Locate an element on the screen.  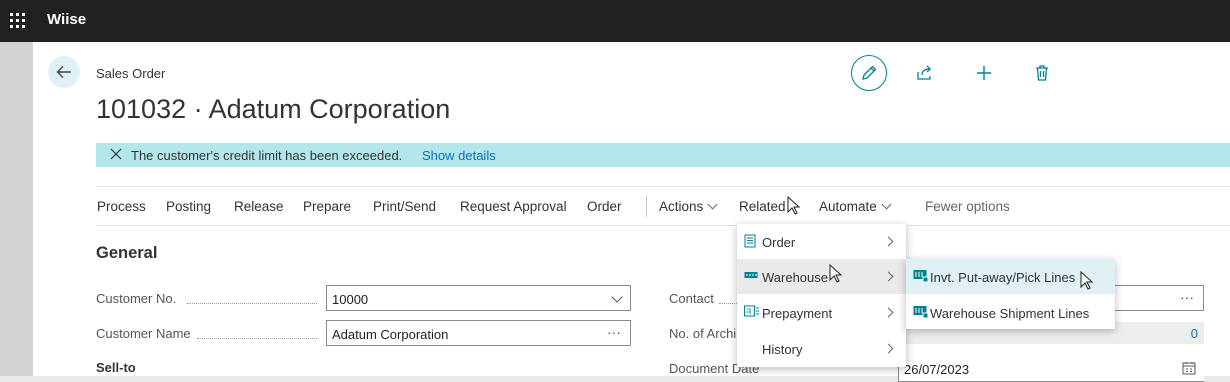
submenu-item-label: Warehouse Shipment Lines is located at coordinates (1010, 313).